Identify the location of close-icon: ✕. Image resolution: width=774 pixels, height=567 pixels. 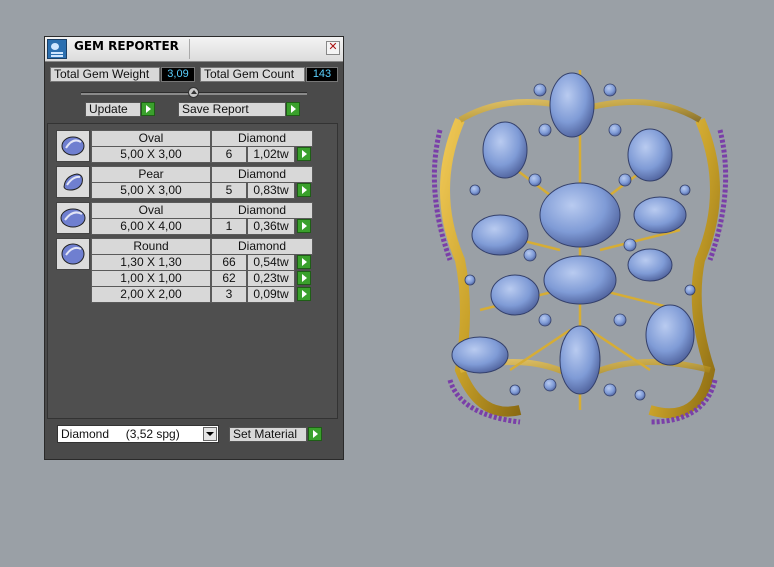
(333, 48).